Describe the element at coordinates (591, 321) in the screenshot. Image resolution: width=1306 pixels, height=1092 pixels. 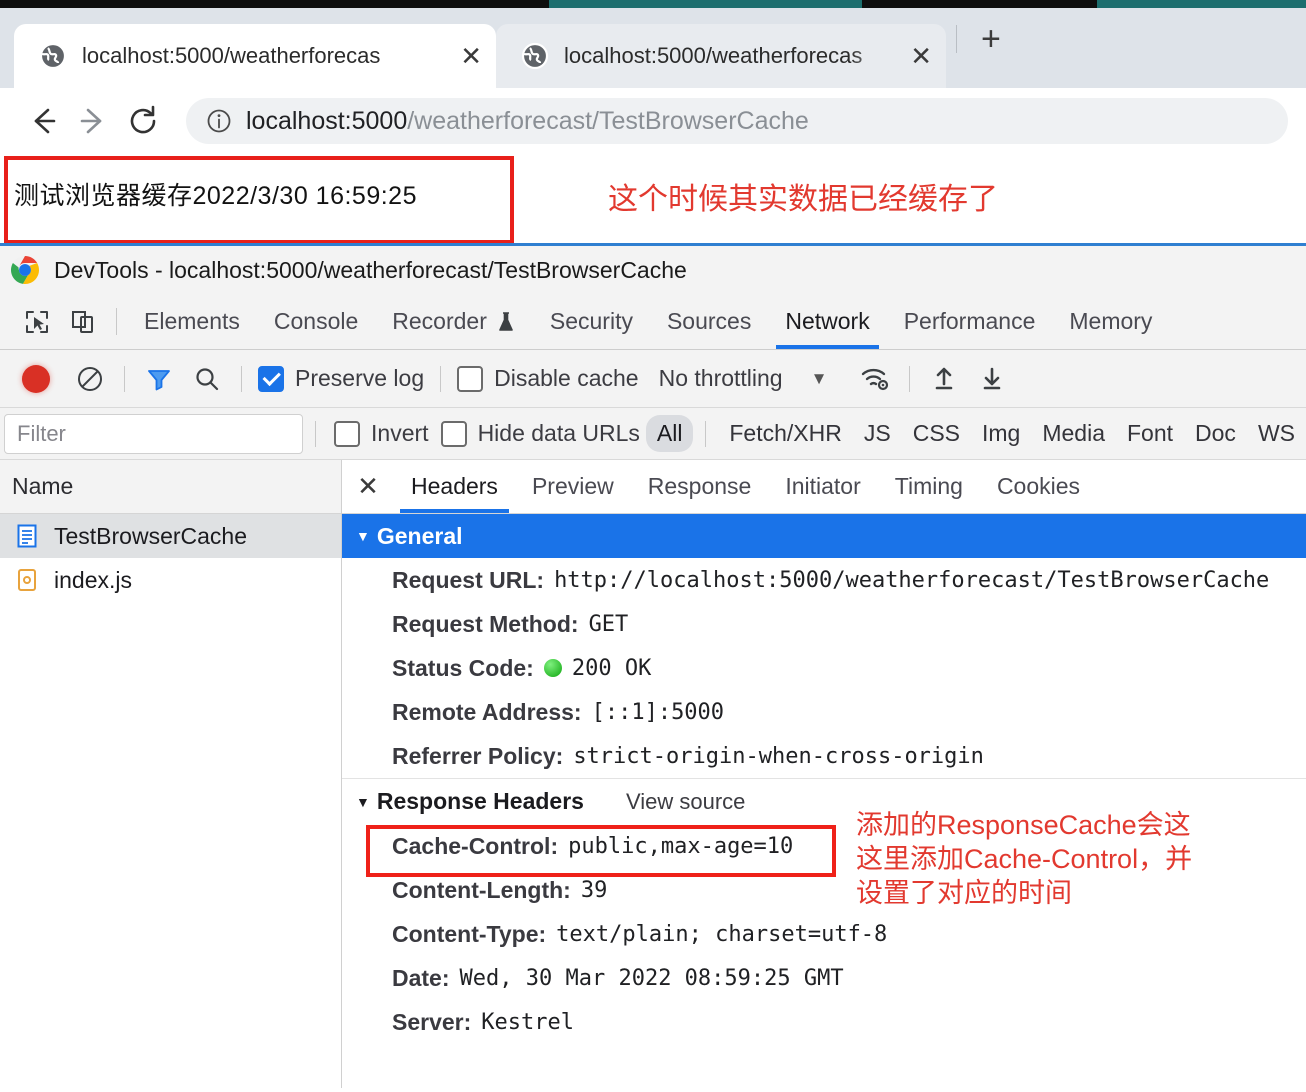
I see `devtools-tab-security: Security` at that location.